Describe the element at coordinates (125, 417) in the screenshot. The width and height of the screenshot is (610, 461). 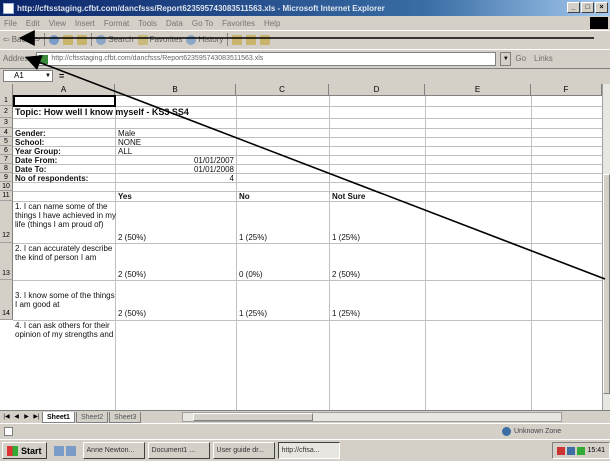
I see `tab-sheet3: Sheet3` at that location.